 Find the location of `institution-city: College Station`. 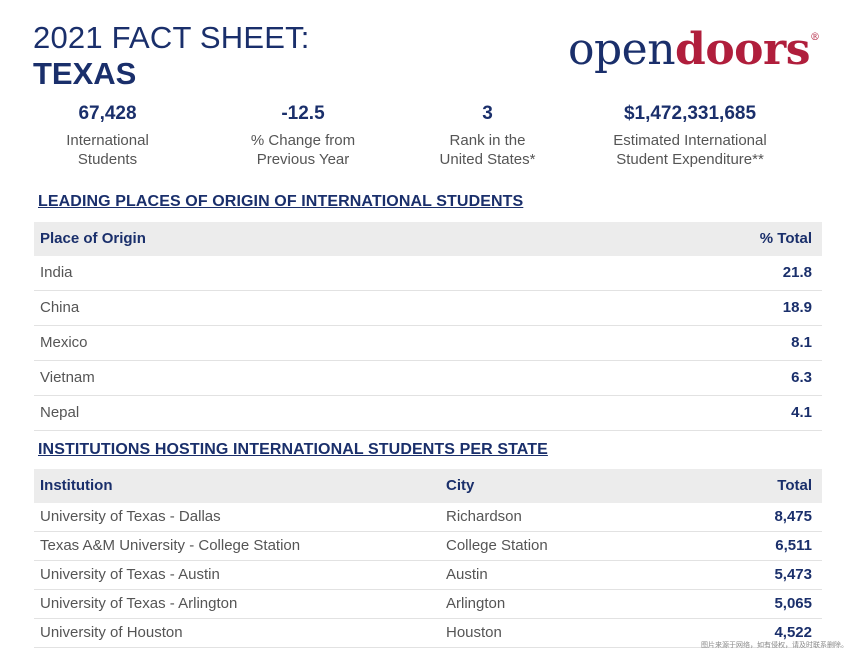

institution-city: College Station is located at coordinates (497, 545).